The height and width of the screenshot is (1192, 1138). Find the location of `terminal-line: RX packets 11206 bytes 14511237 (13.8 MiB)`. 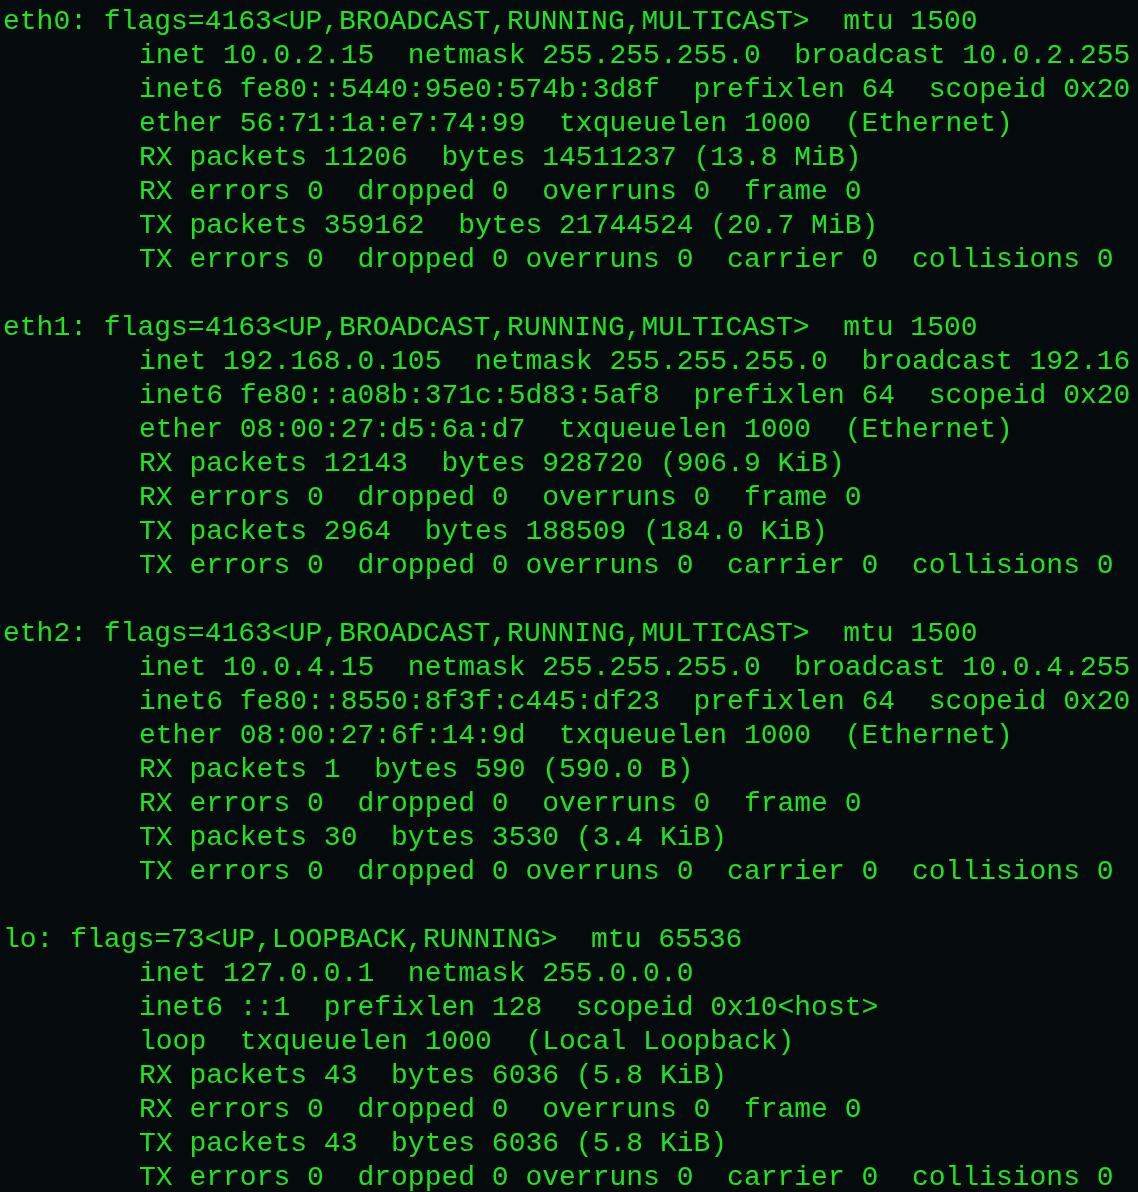

terminal-line: RX packets 11206 bytes 14511237 (13.8 MiB) is located at coordinates (500, 158).